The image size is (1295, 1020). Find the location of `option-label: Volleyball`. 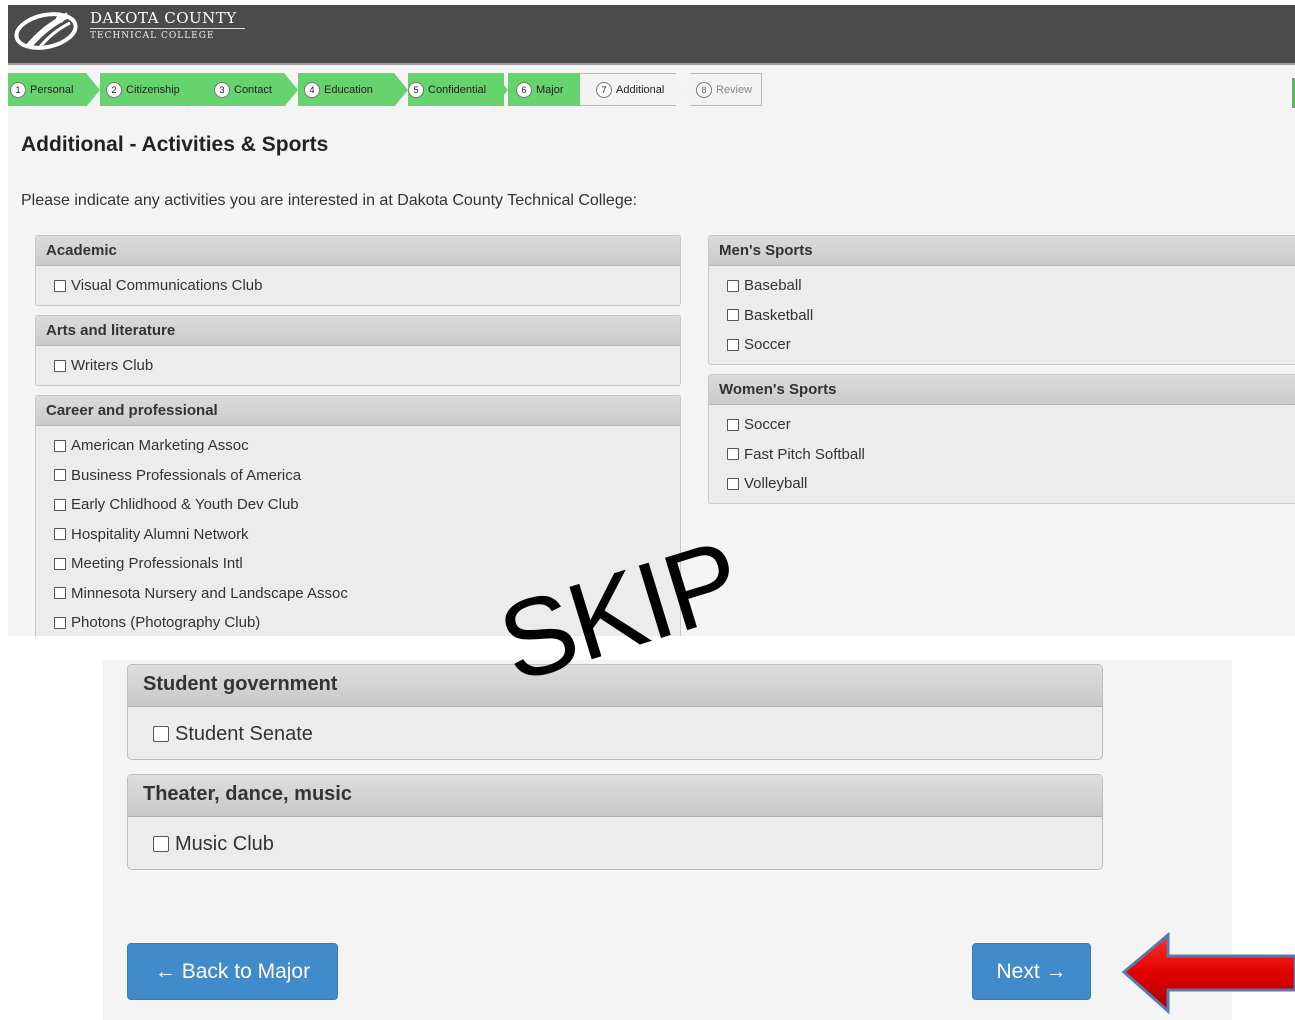

option-label: Volleyball is located at coordinates (776, 484).